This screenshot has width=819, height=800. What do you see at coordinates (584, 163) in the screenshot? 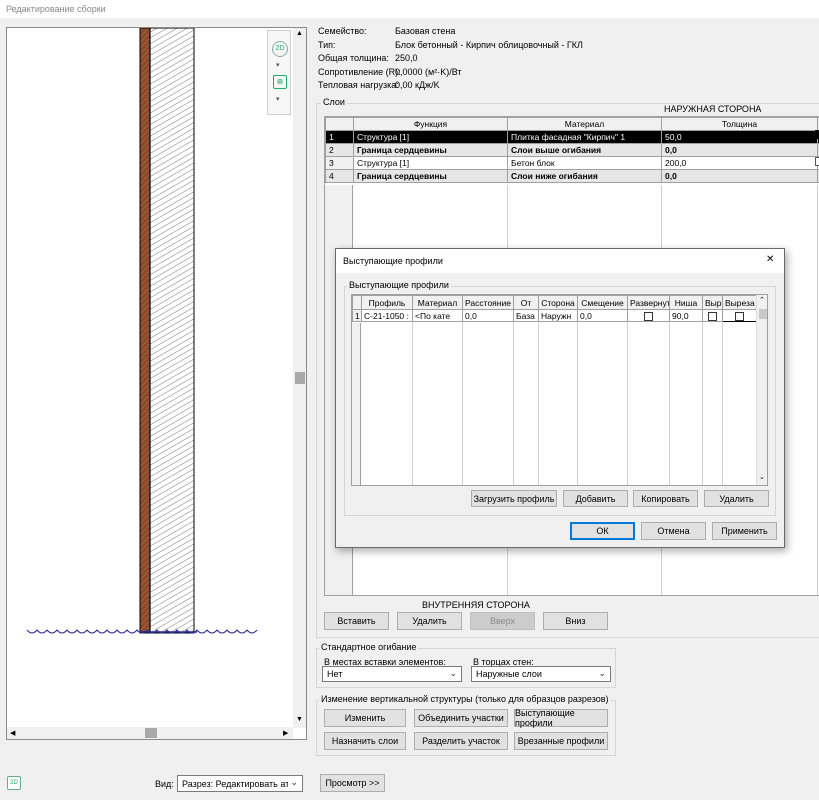
I see `layer-material: Бетон блок` at bounding box center [584, 163].